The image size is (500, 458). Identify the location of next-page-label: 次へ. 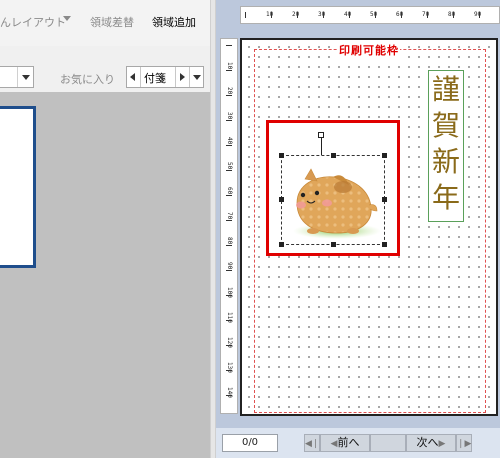
(427, 442).